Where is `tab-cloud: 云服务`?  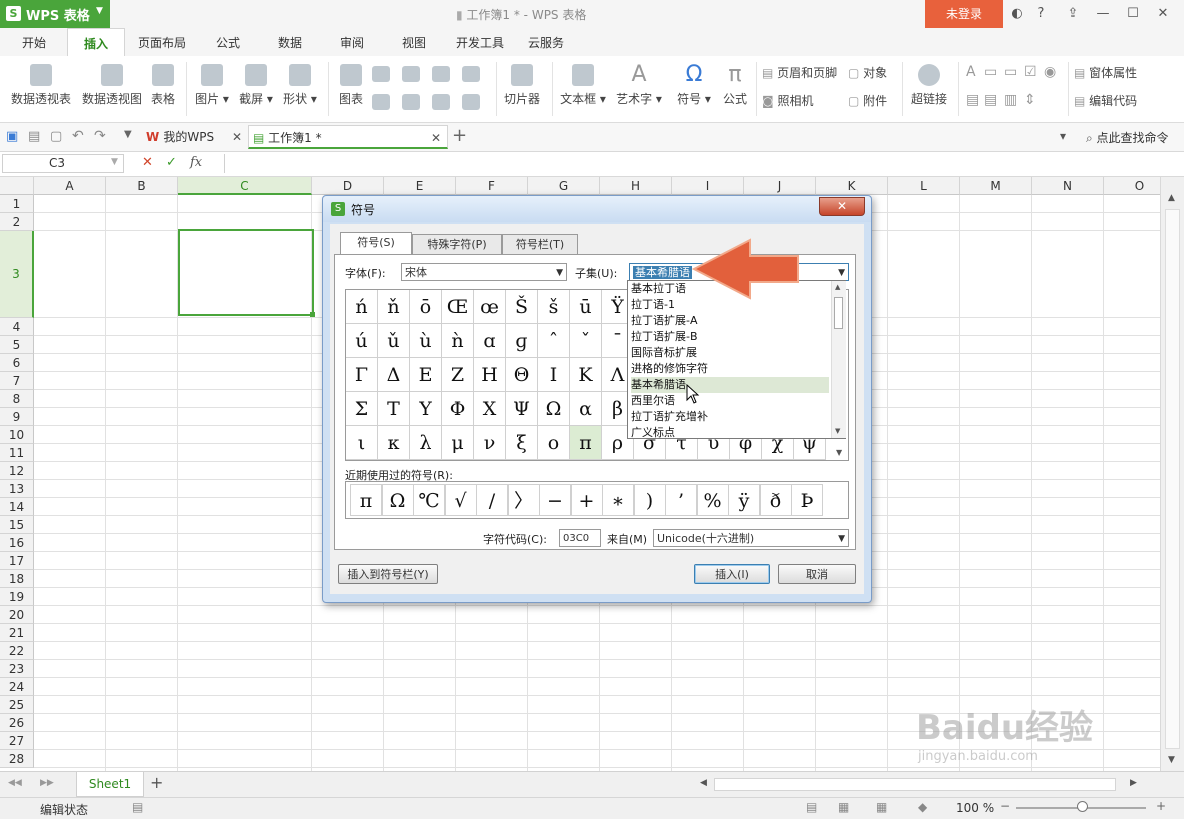
tab-cloud: 云服务 is located at coordinates (546, 42).